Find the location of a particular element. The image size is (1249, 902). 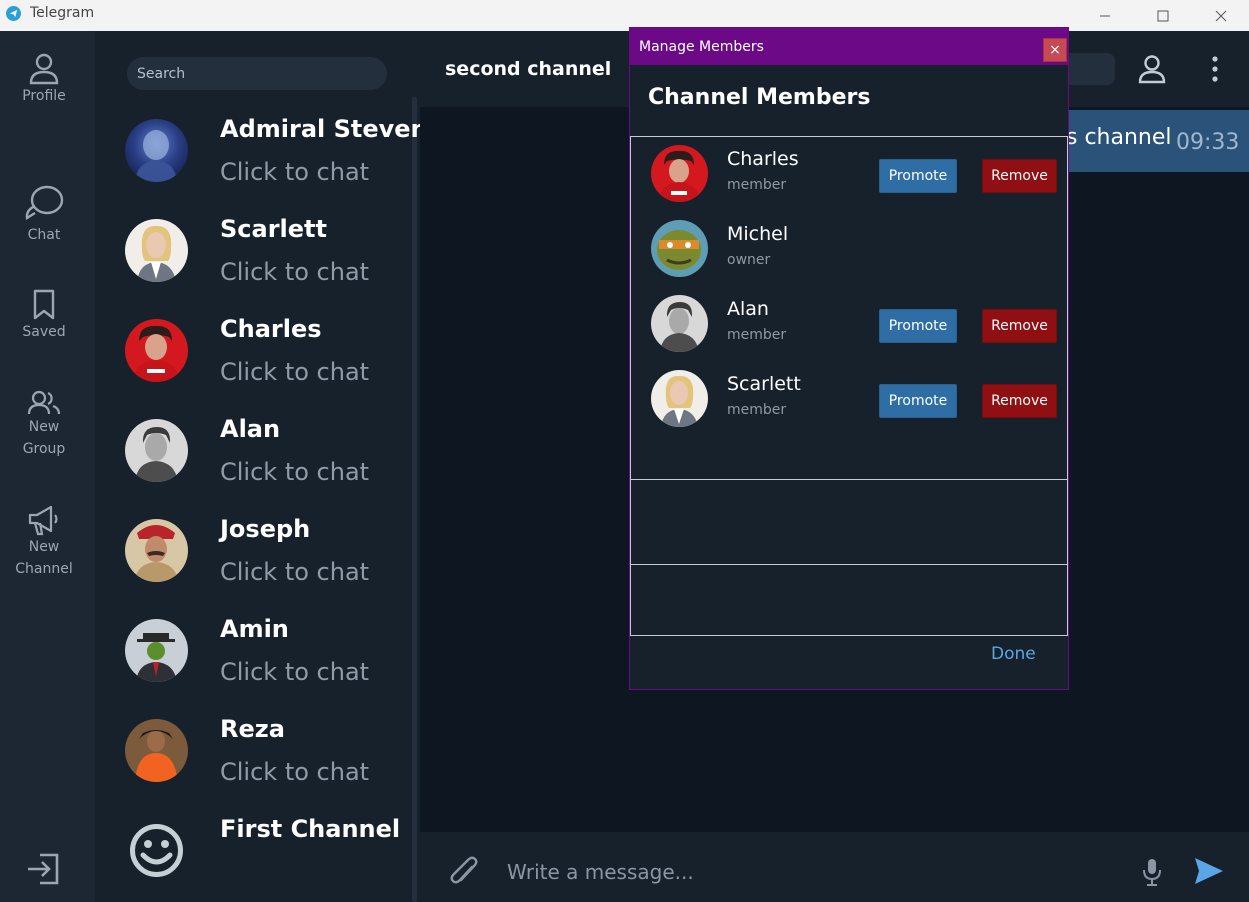

more-vertical-icon is located at coordinates (1215, 69).